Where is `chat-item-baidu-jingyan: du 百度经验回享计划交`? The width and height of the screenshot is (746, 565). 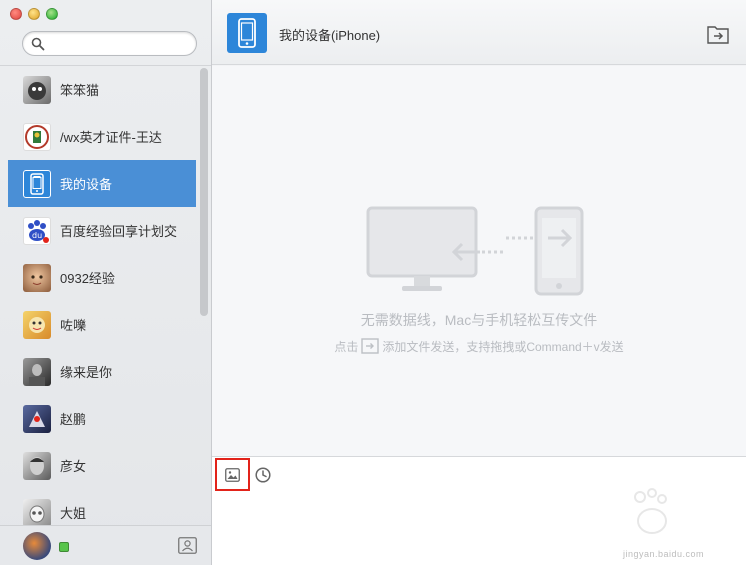 chat-item-baidu-jingyan: du 百度经验回享计划交 is located at coordinates (102, 230).